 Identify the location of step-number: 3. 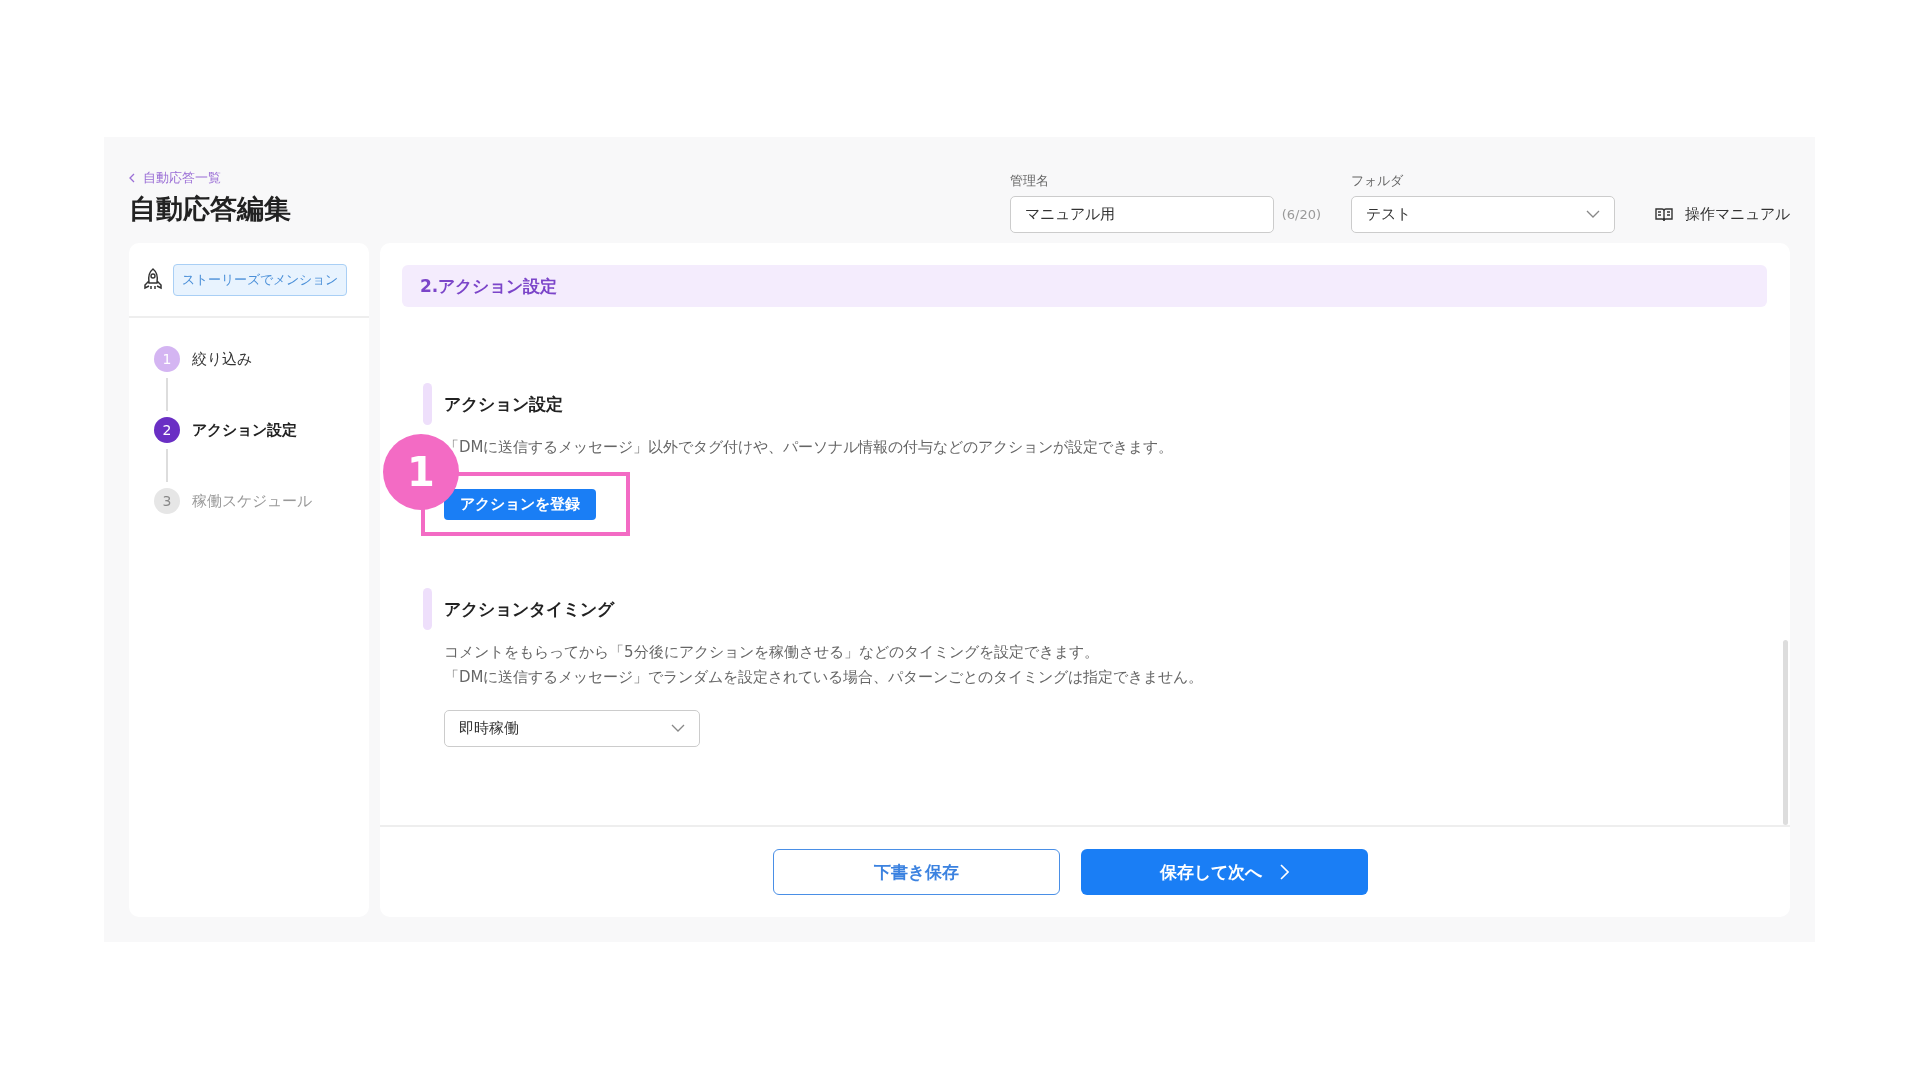
(167, 501).